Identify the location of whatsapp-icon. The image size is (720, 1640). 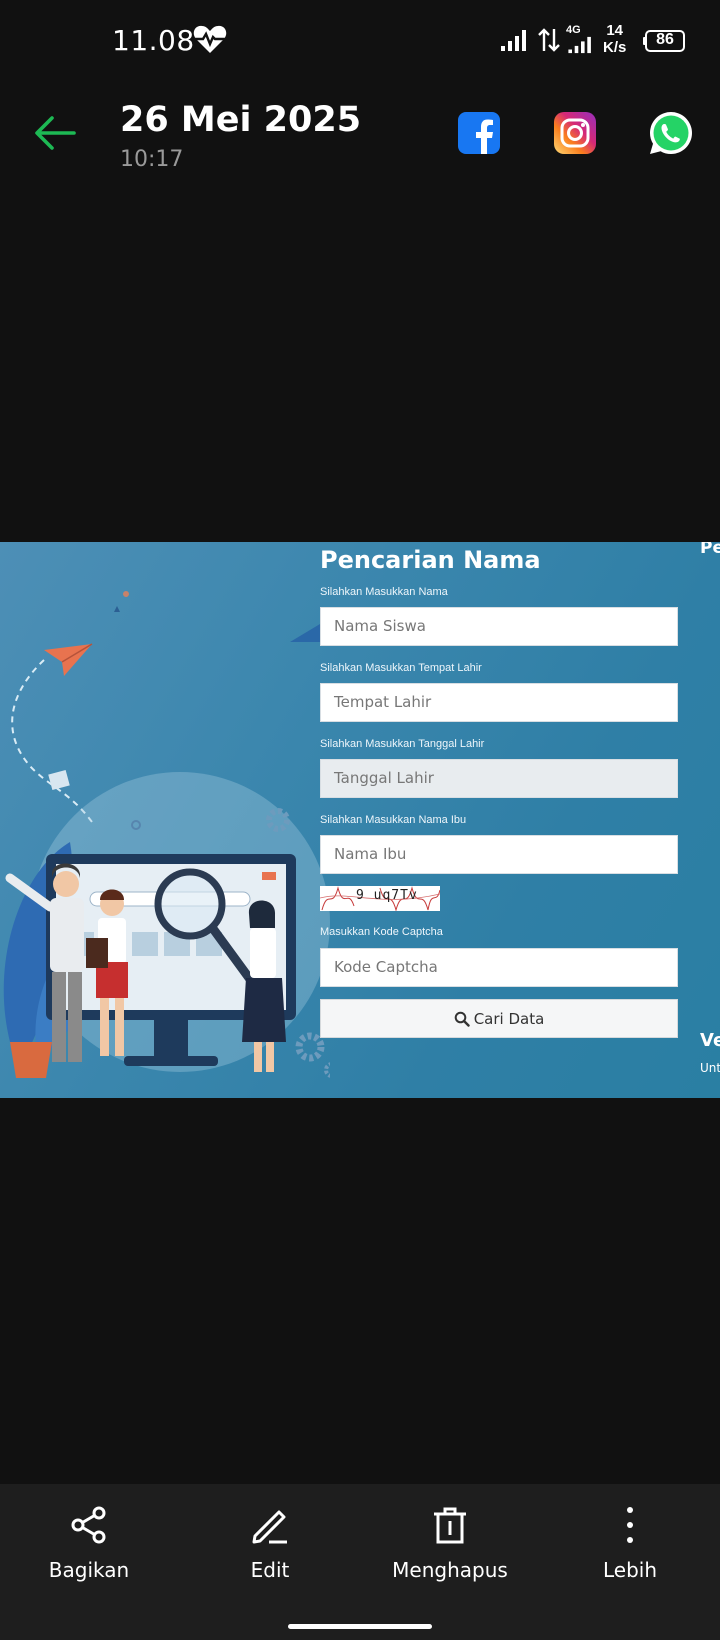
(671, 133).